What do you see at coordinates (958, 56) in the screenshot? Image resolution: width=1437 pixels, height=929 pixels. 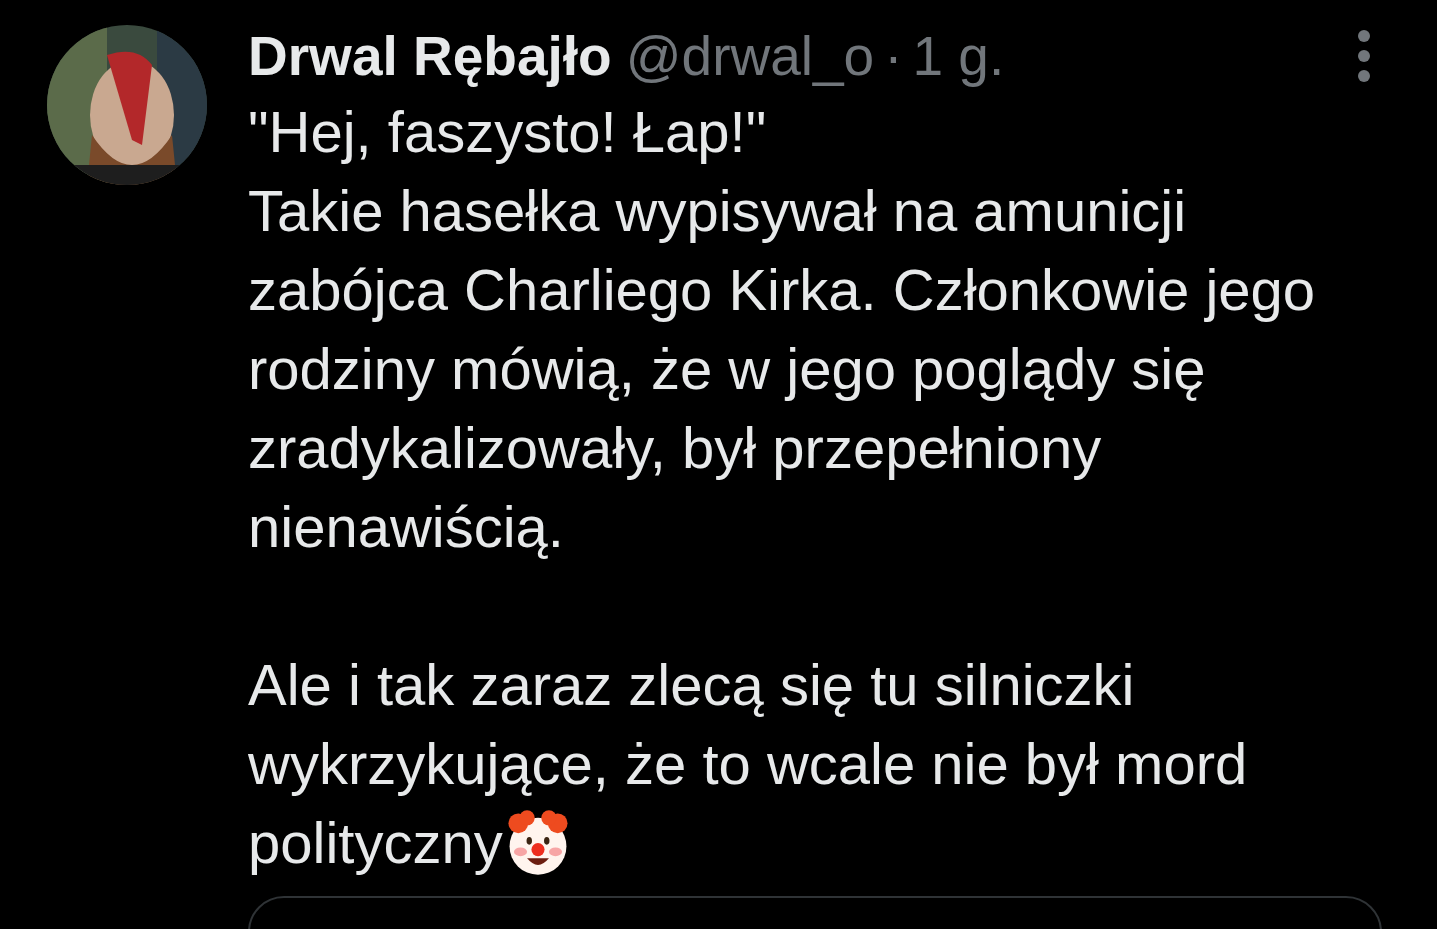 I see `timestamp: 1 g.` at bounding box center [958, 56].